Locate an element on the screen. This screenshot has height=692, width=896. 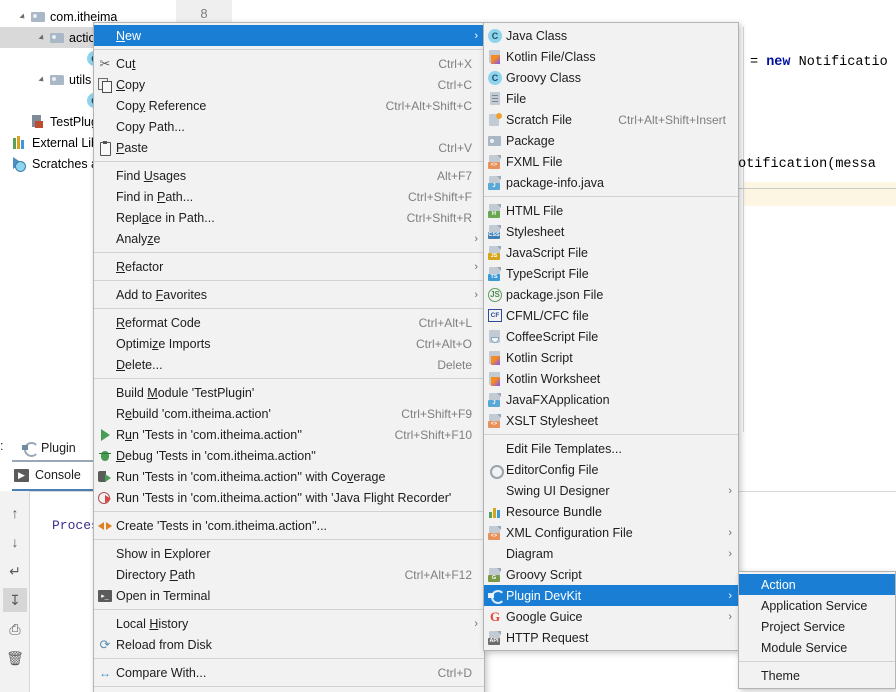
devkit-item-application-service: Application Service is located at coordinates (817, 605).